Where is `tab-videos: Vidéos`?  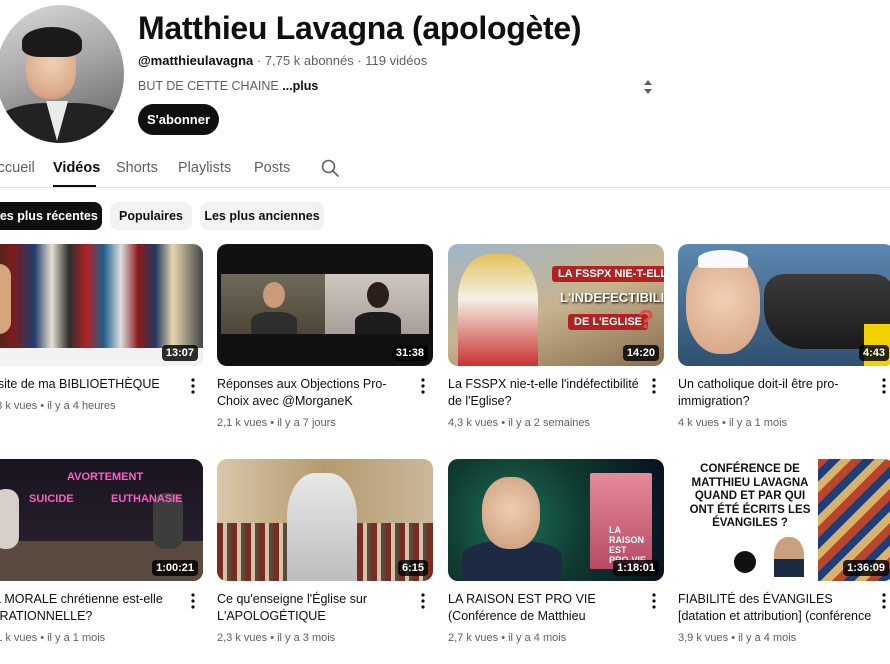
tab-videos: Vidéos is located at coordinates (76, 168).